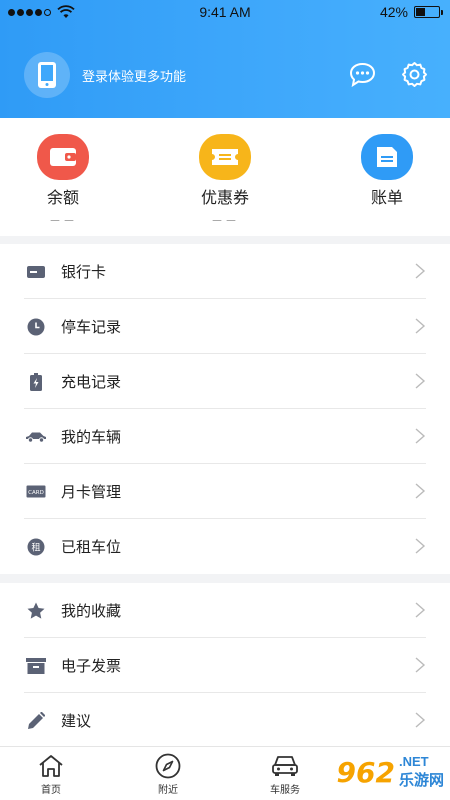 This screenshot has width=450, height=800. I want to click on battery-charge-icon, so click(36, 382).